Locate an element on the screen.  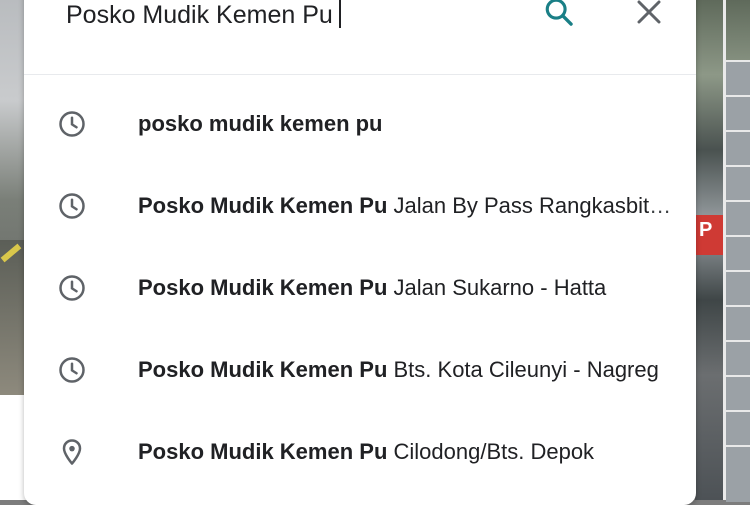
suggestion-item: Posko Mudik Kemen Pu Cilodong/Bts. Depok is located at coordinates (360, 457).